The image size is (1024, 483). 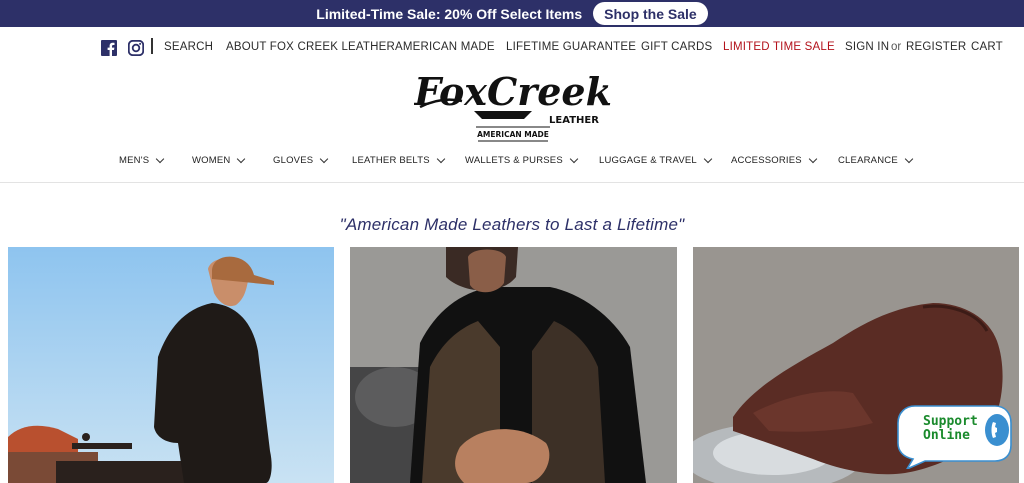 I want to click on nav-cart: CART, so click(x=987, y=47).